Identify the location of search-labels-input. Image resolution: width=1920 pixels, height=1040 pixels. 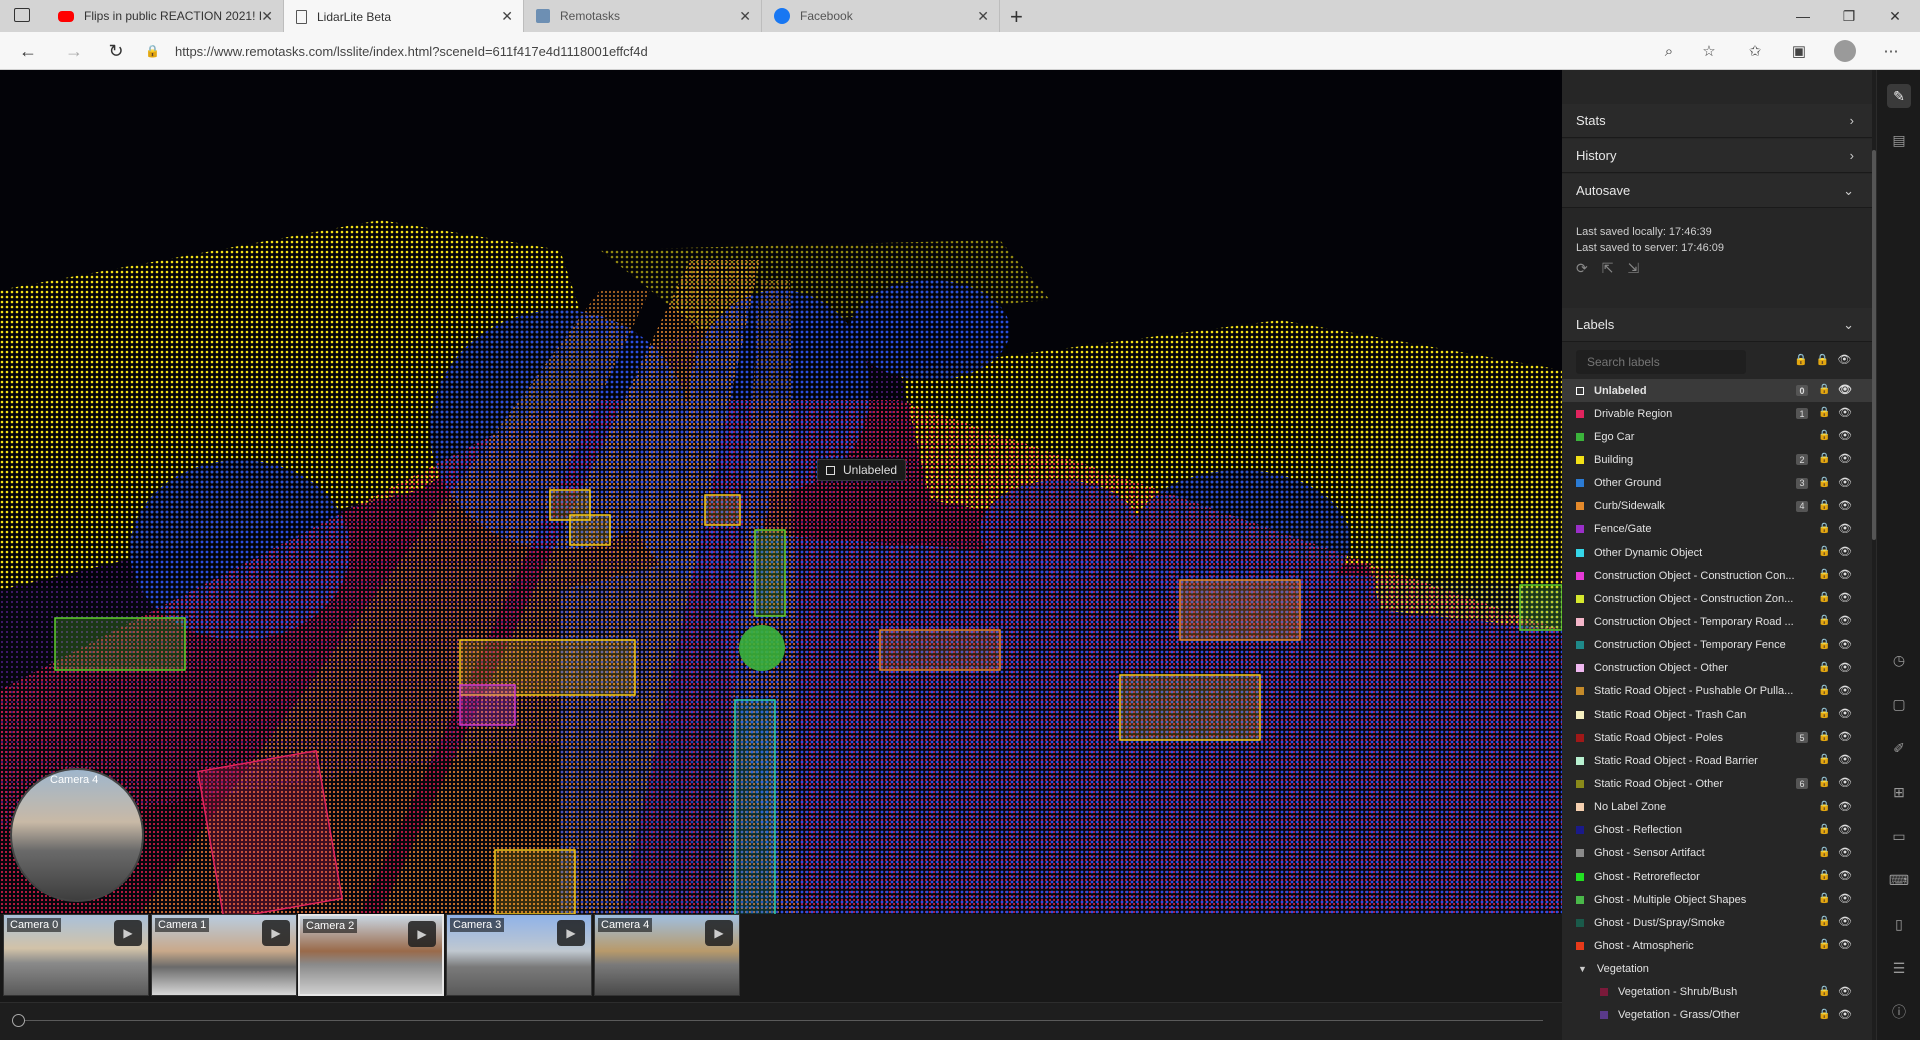
(1661, 362).